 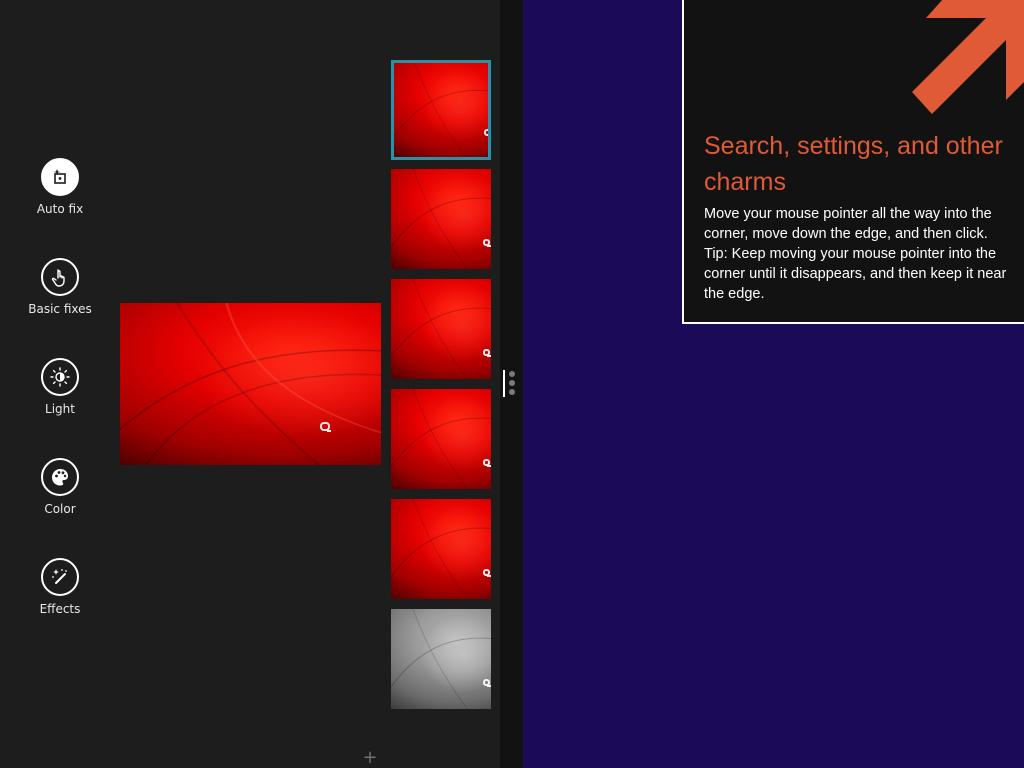 I want to click on hand-touch-icon, so click(x=60, y=277).